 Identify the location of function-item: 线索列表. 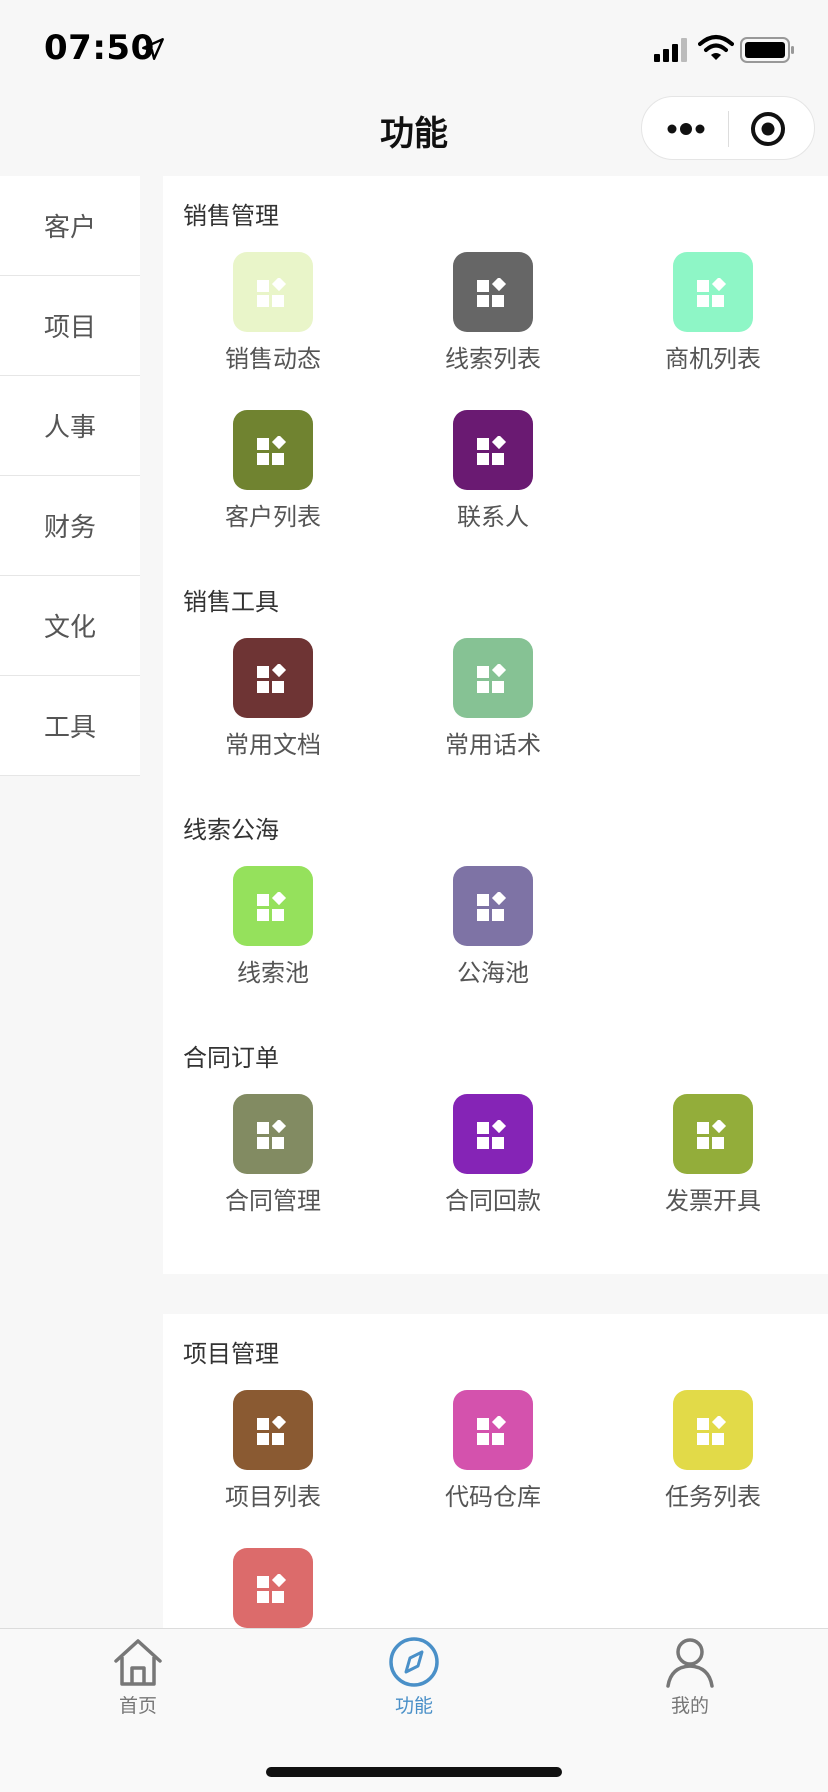
(493, 331).